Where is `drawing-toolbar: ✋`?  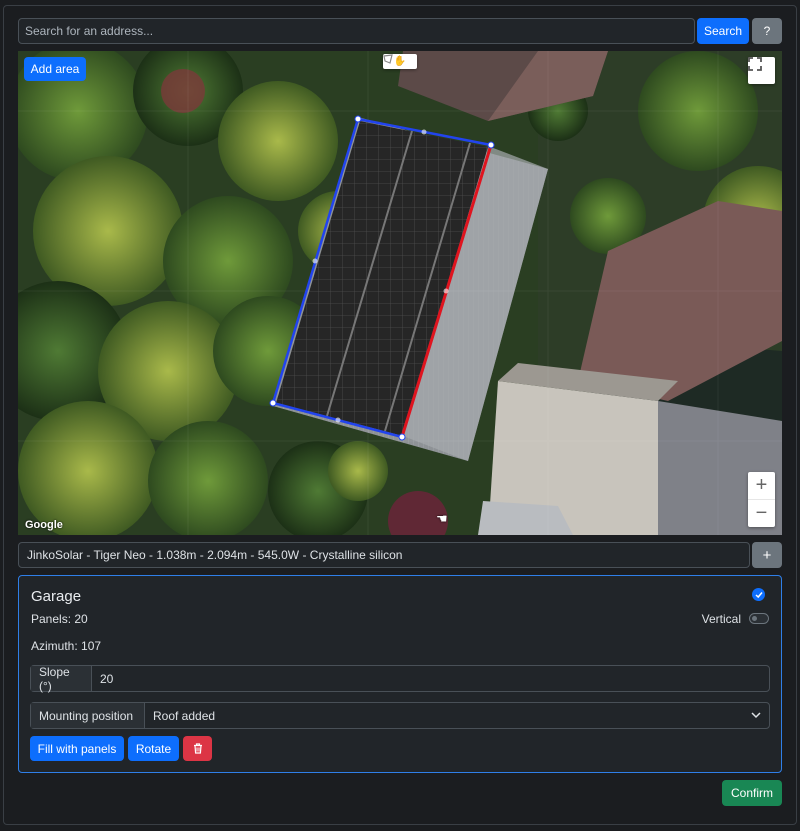 drawing-toolbar: ✋ is located at coordinates (400, 61).